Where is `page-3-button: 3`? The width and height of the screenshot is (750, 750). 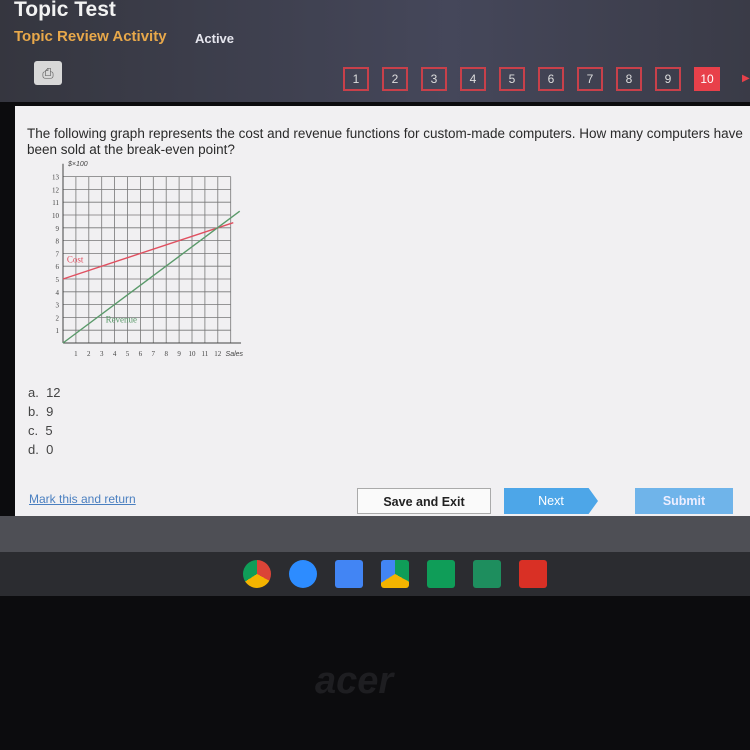 page-3-button: 3 is located at coordinates (434, 79).